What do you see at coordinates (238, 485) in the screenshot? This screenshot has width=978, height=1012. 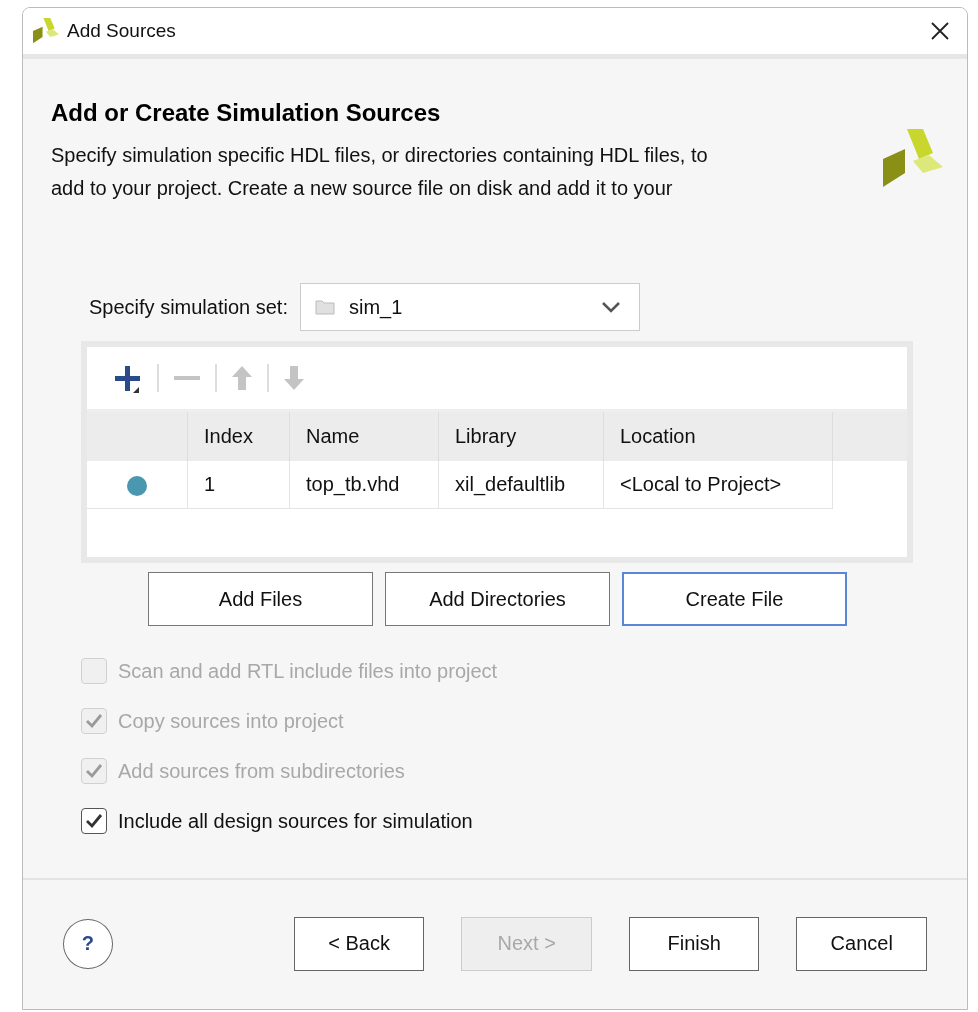 I see `table-cell: 1` at bounding box center [238, 485].